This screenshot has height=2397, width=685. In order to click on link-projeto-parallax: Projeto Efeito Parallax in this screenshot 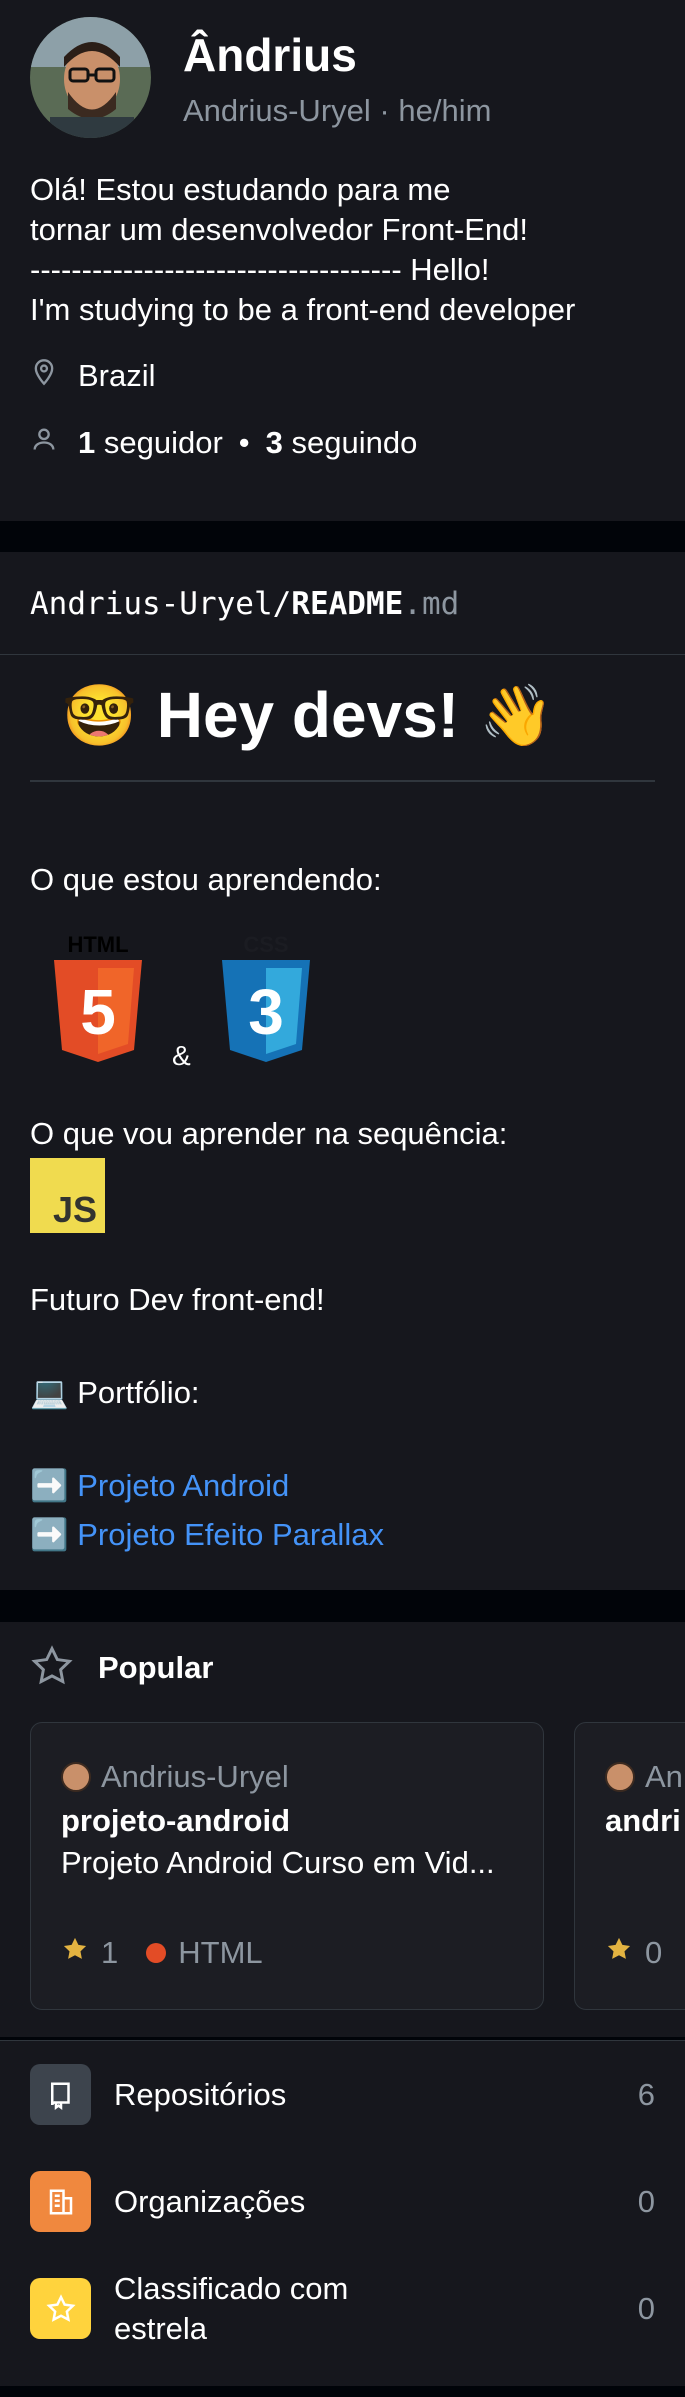, I will do `click(230, 1534)`.